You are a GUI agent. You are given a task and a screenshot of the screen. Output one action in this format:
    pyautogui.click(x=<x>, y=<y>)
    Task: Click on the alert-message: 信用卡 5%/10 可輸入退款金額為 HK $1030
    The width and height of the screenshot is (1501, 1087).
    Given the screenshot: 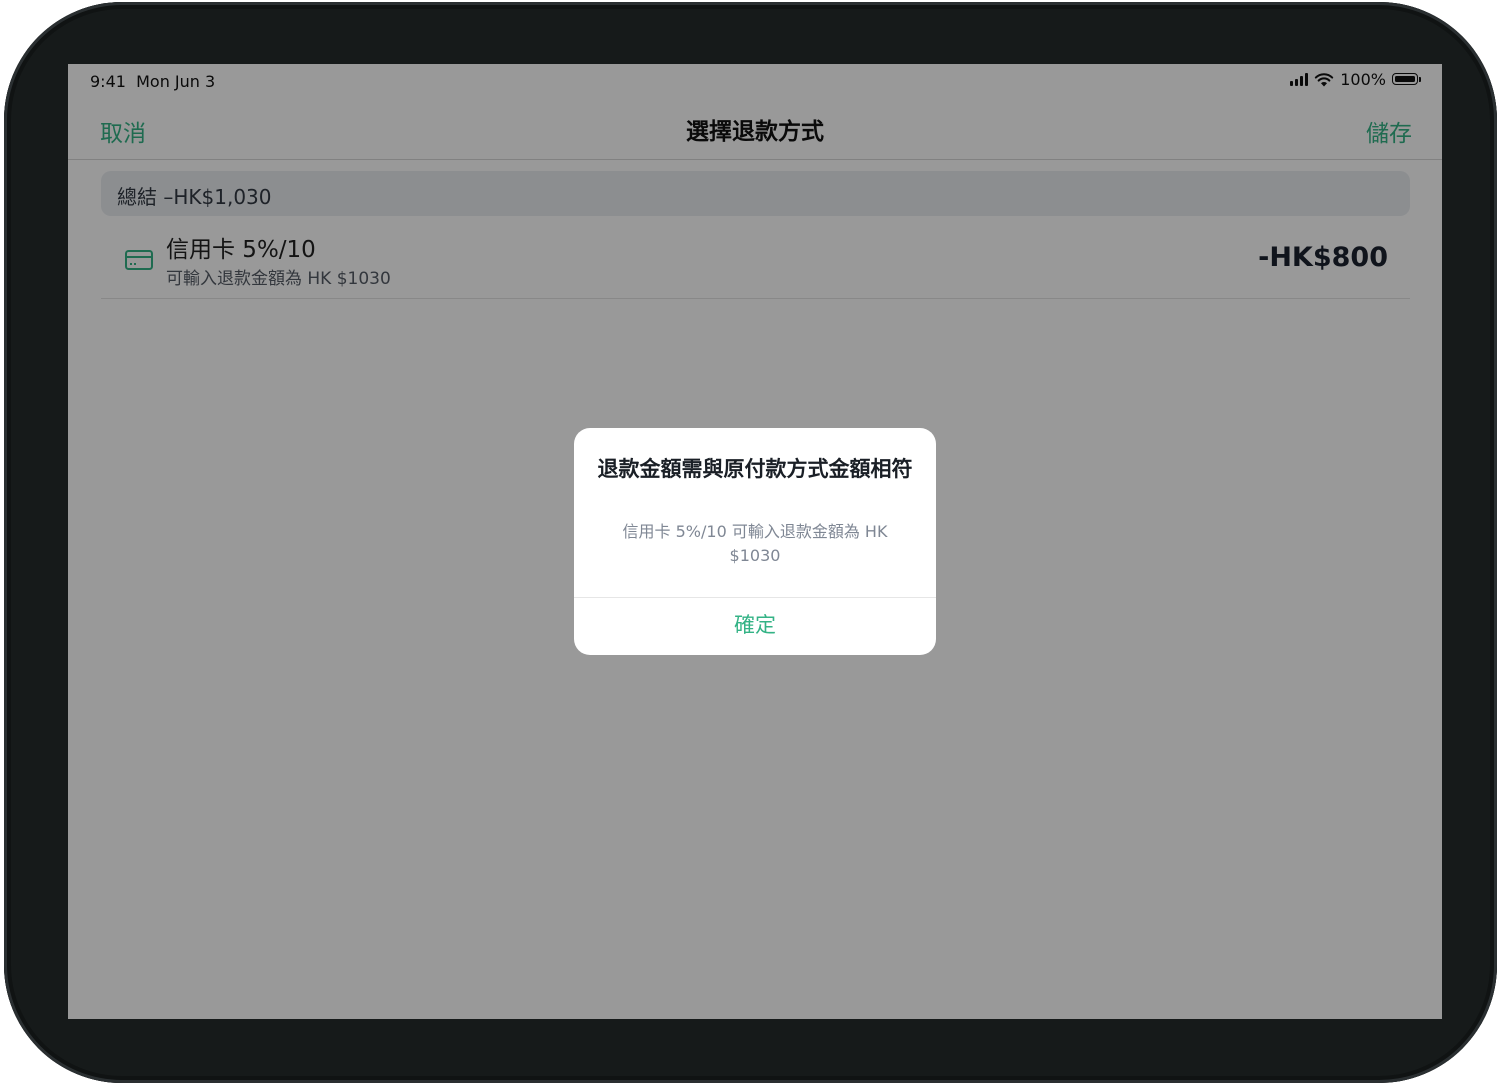 What is the action you would take?
    pyautogui.click(x=755, y=543)
    